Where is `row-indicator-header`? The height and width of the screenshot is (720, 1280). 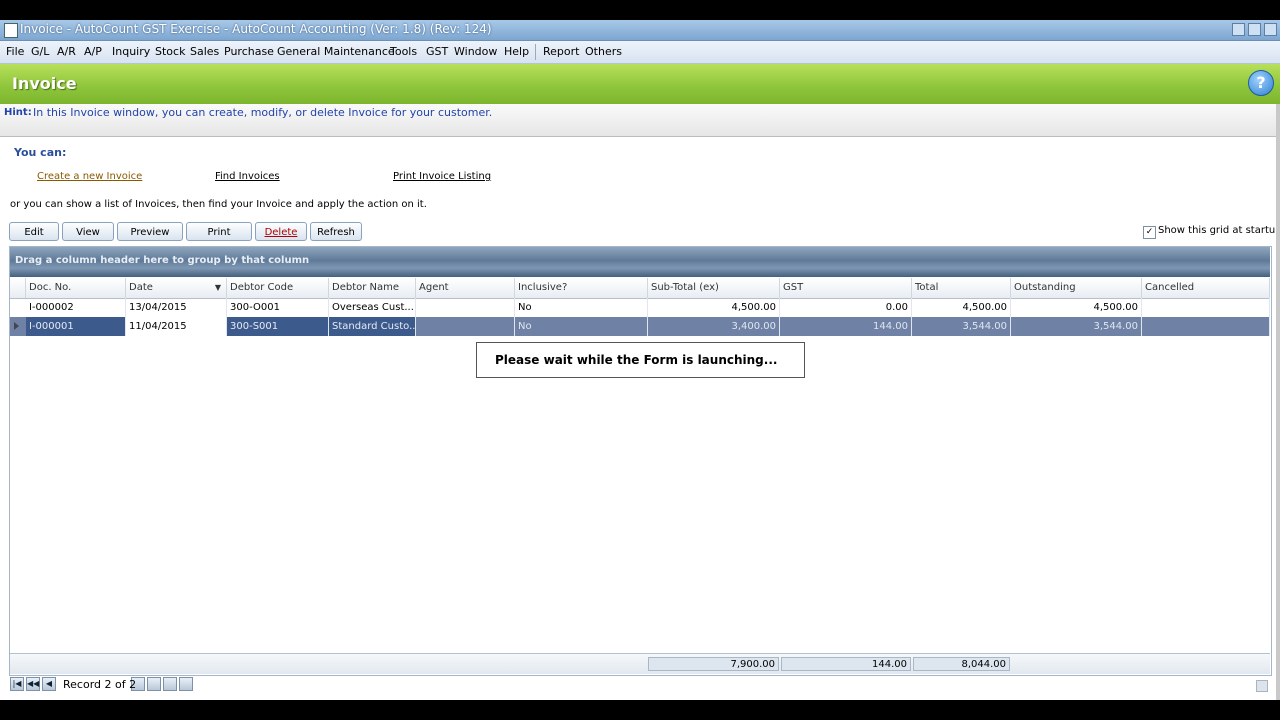 row-indicator-header is located at coordinates (18, 288).